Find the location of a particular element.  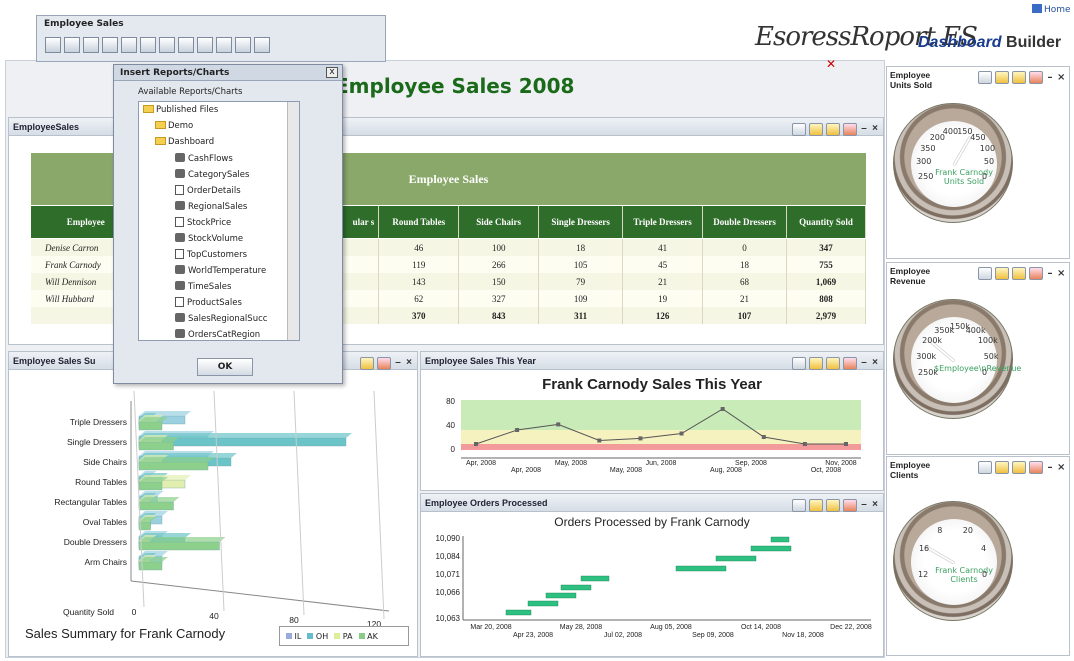

gauge-tick: 0 is located at coordinates (984, 574).